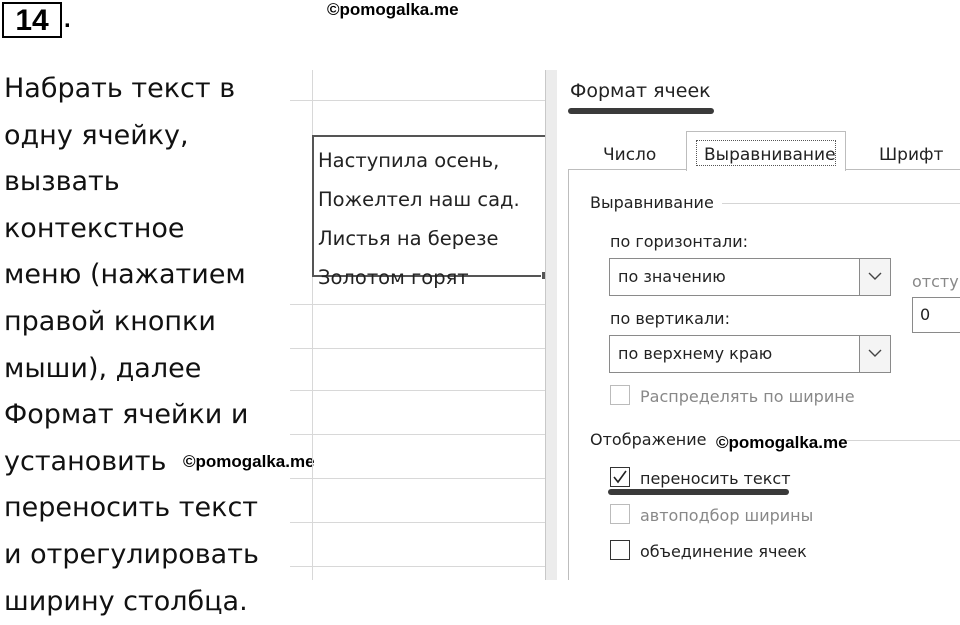  I want to click on instruction-line: одну ячейку,, so click(96, 135).